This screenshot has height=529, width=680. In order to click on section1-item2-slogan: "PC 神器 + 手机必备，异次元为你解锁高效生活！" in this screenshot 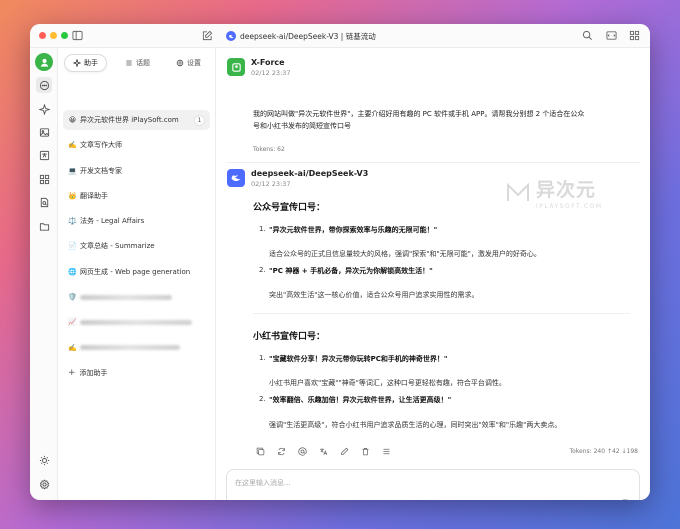, I will do `click(351, 271)`.